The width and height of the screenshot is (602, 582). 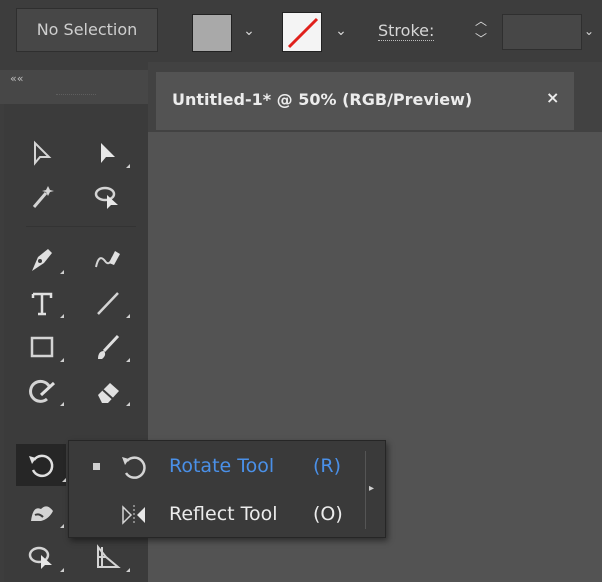 I want to click on curvature-pen-icon, so click(x=107, y=259).